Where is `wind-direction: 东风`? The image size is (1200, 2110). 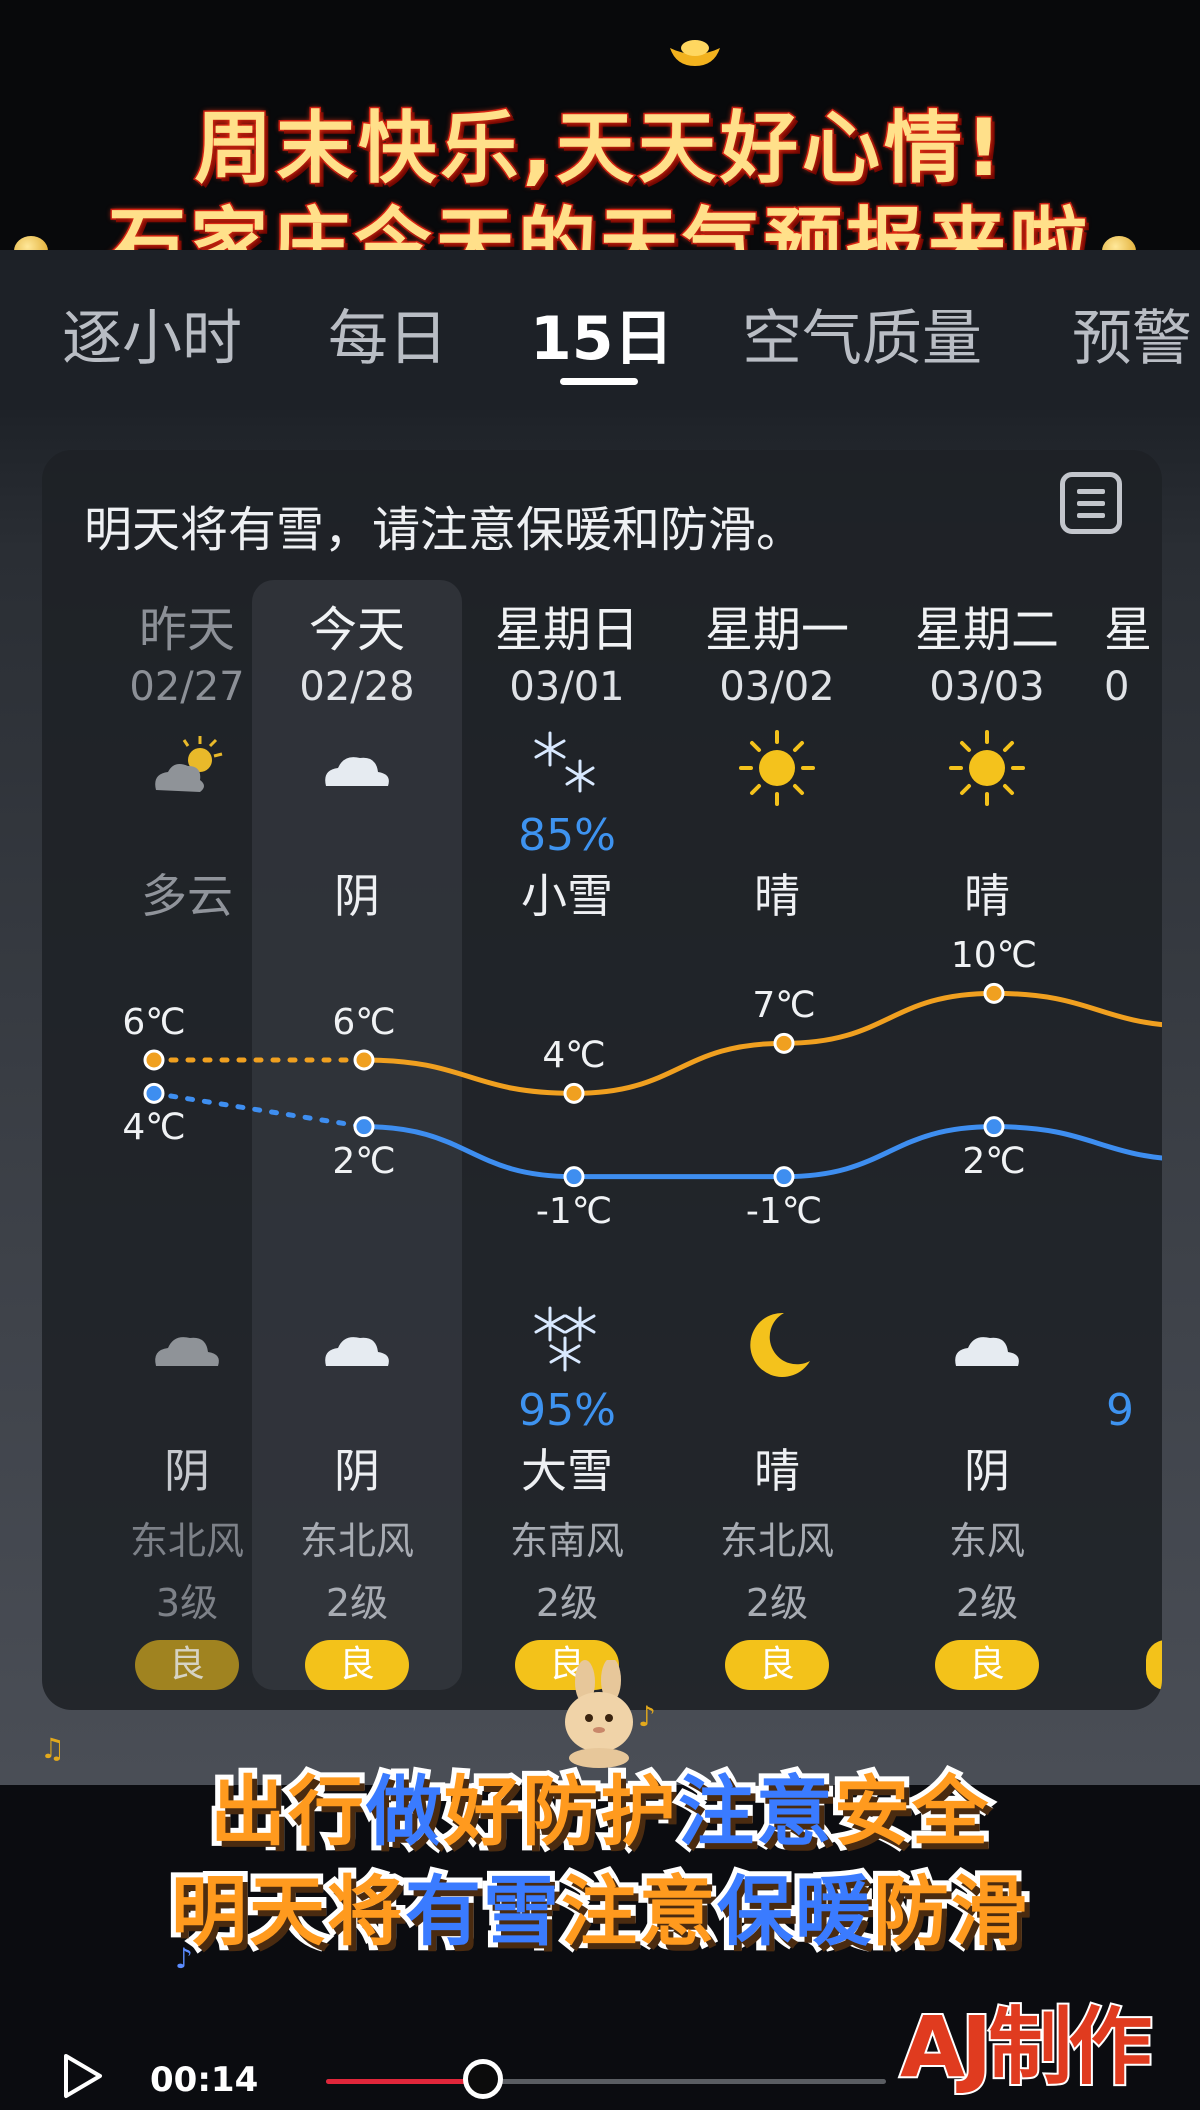 wind-direction: 东风 is located at coordinates (986, 1541).